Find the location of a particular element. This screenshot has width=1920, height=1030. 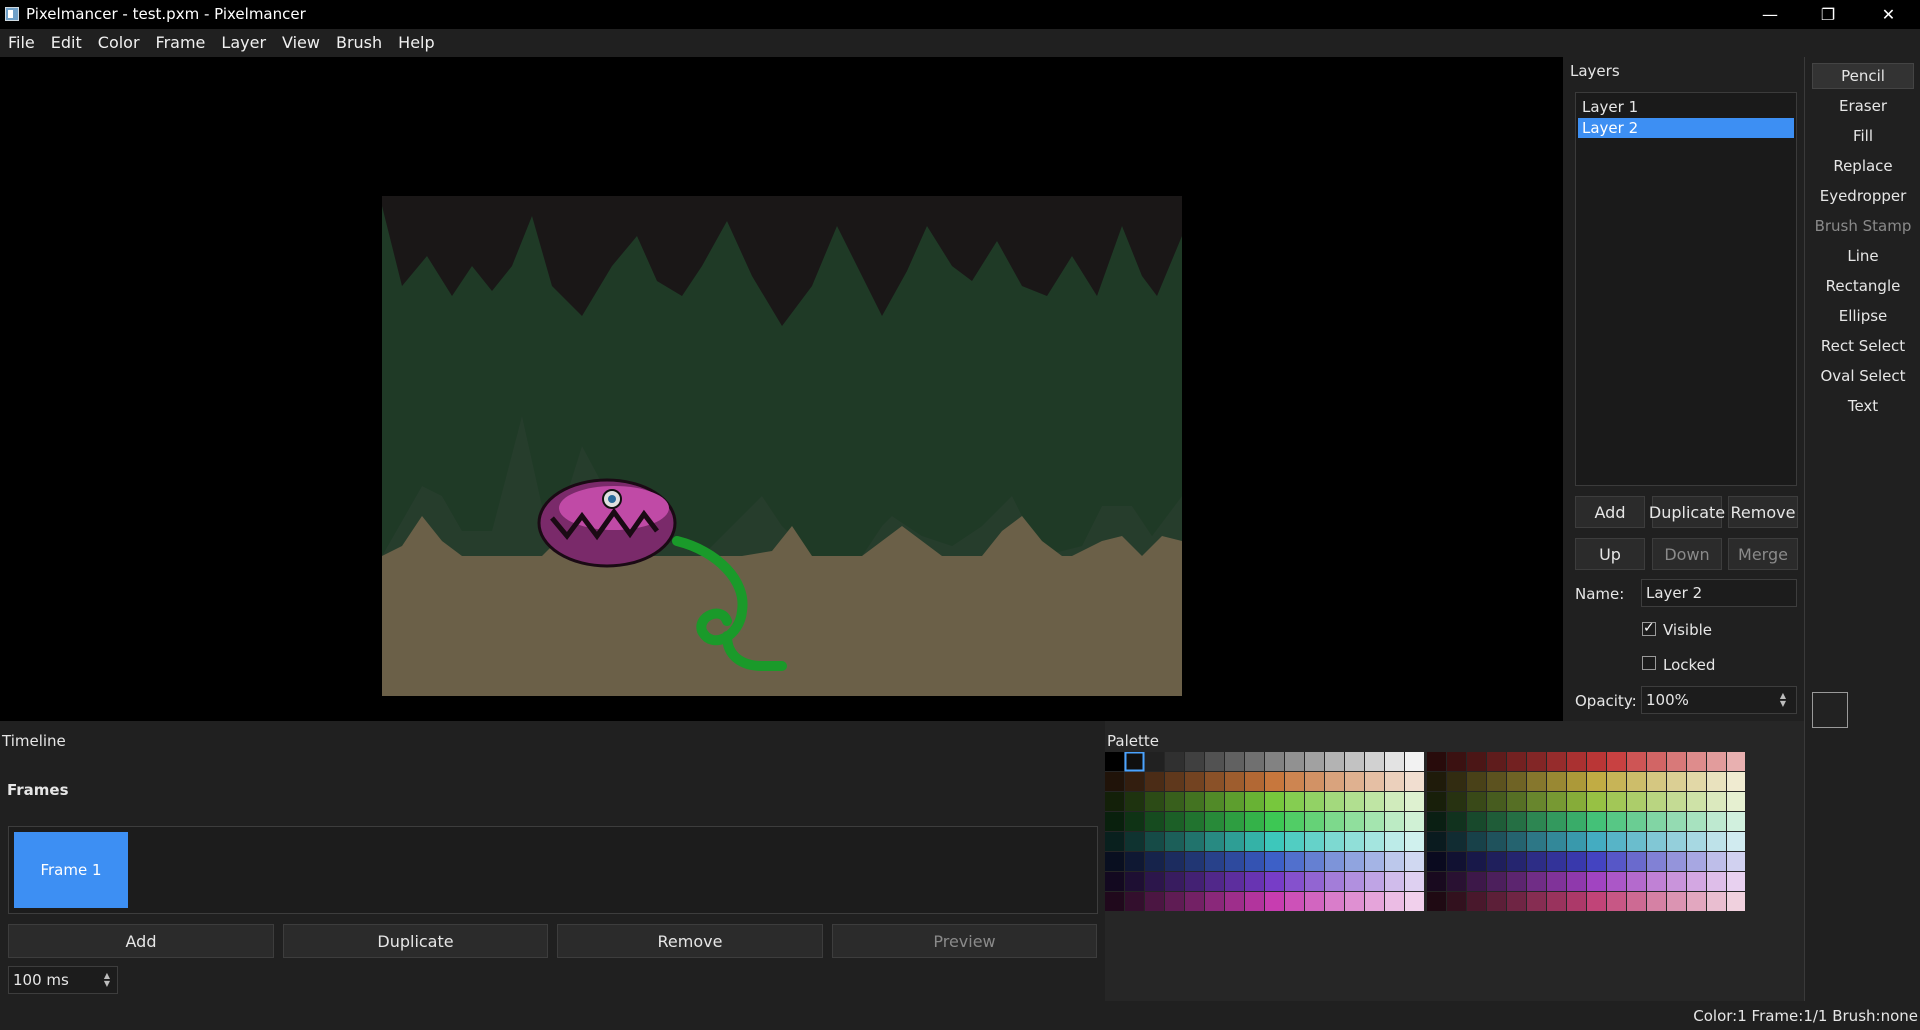

maximize-icon: ❐ is located at coordinates (1828, 14).